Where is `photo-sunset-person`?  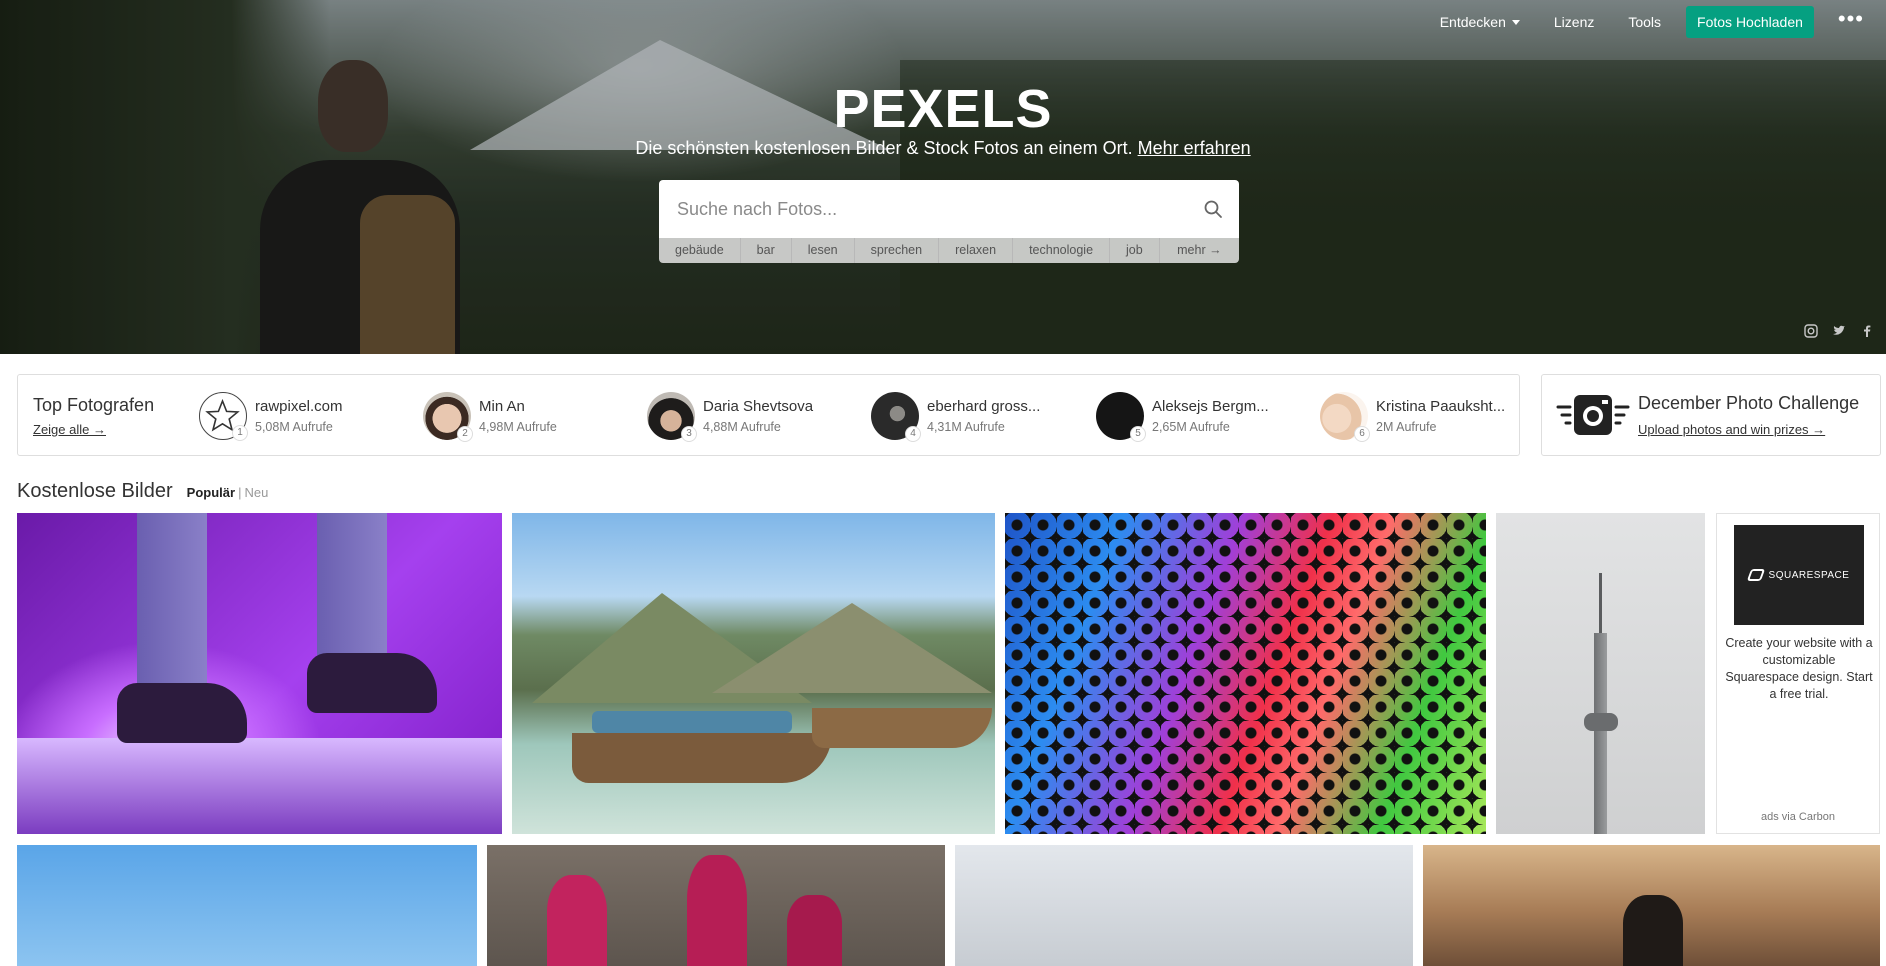
photo-sunset-person is located at coordinates (1651, 905).